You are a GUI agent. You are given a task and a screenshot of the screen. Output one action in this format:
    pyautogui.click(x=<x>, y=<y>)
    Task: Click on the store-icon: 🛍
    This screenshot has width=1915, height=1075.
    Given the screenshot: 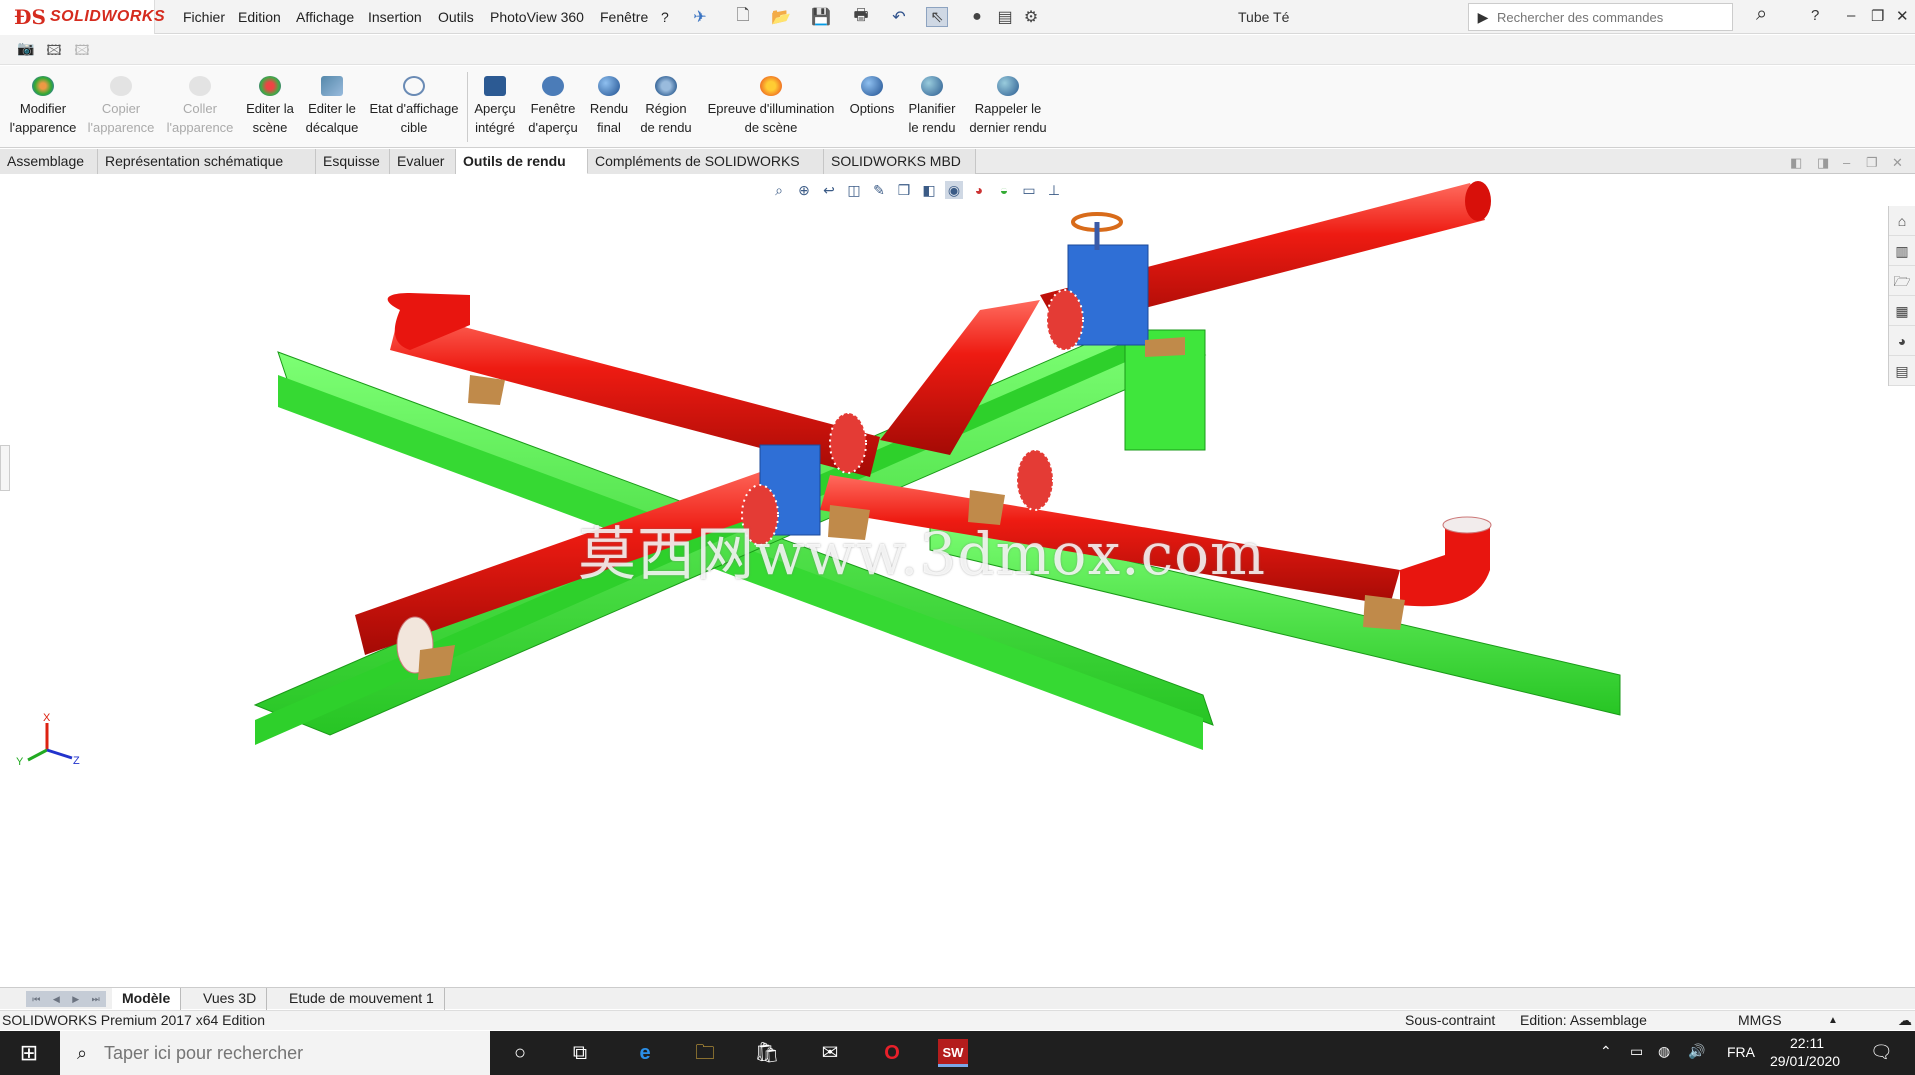 What is the action you would take?
    pyautogui.click(x=767, y=1053)
    